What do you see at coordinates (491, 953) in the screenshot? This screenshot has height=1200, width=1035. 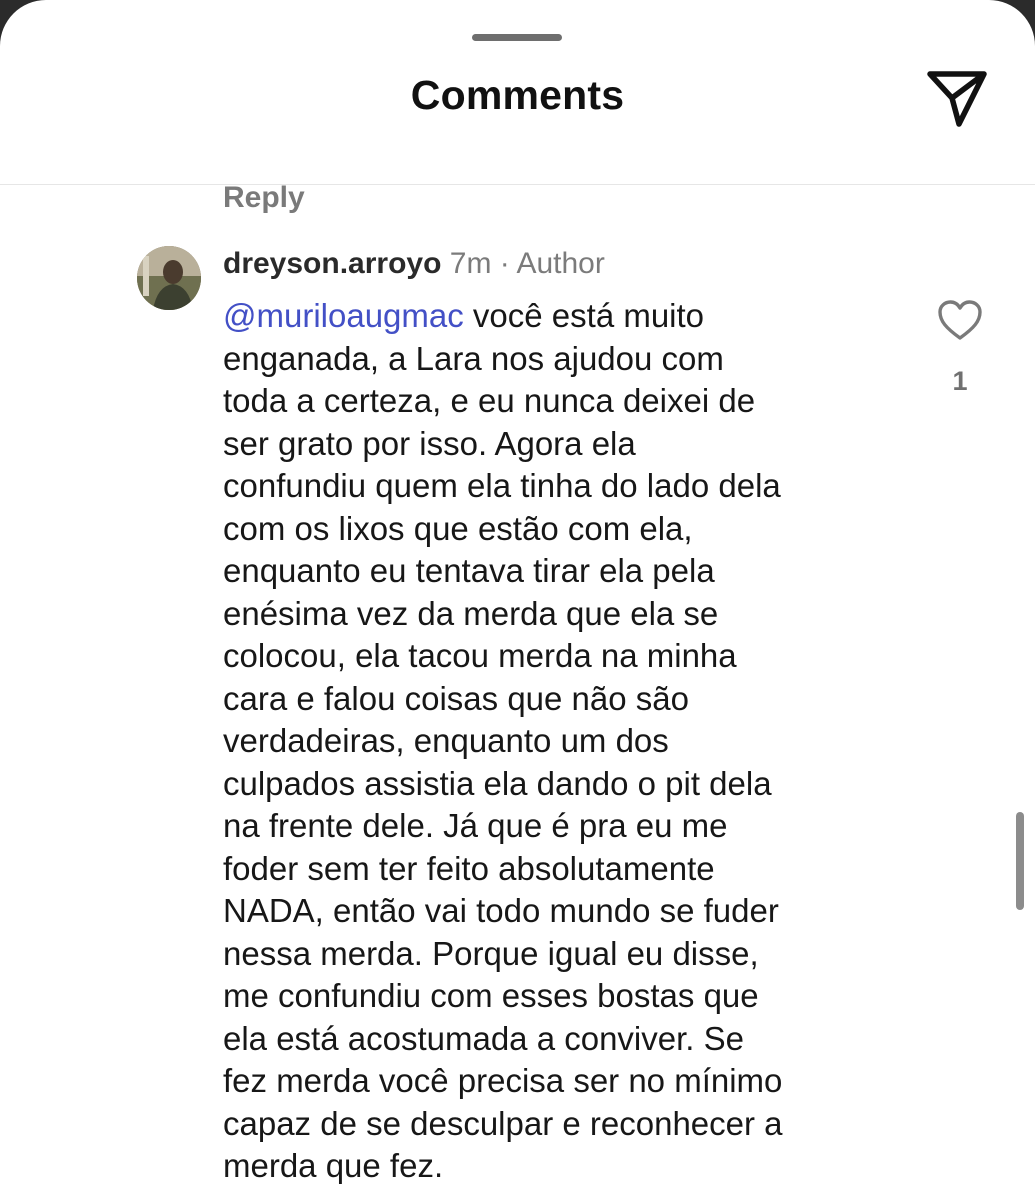 I see `comment-line: nessa merda. Porque igual eu disse,` at bounding box center [491, 953].